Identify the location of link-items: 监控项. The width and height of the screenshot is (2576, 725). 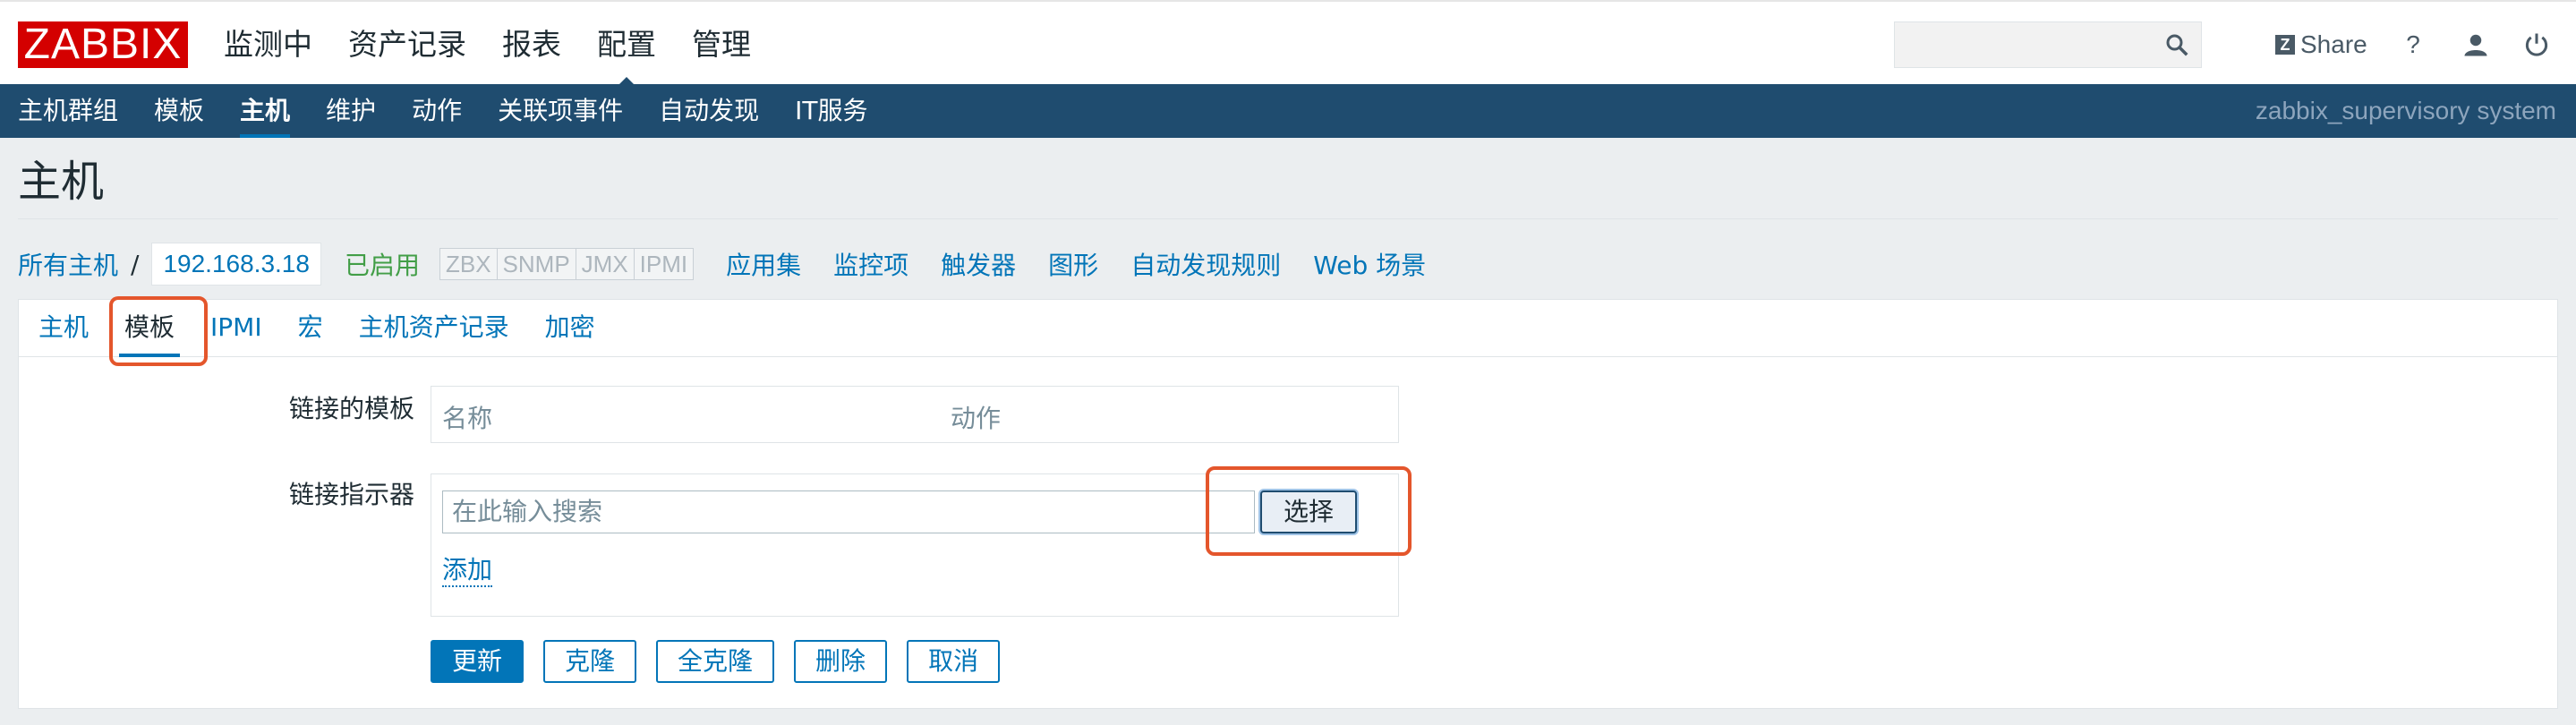
(870, 264).